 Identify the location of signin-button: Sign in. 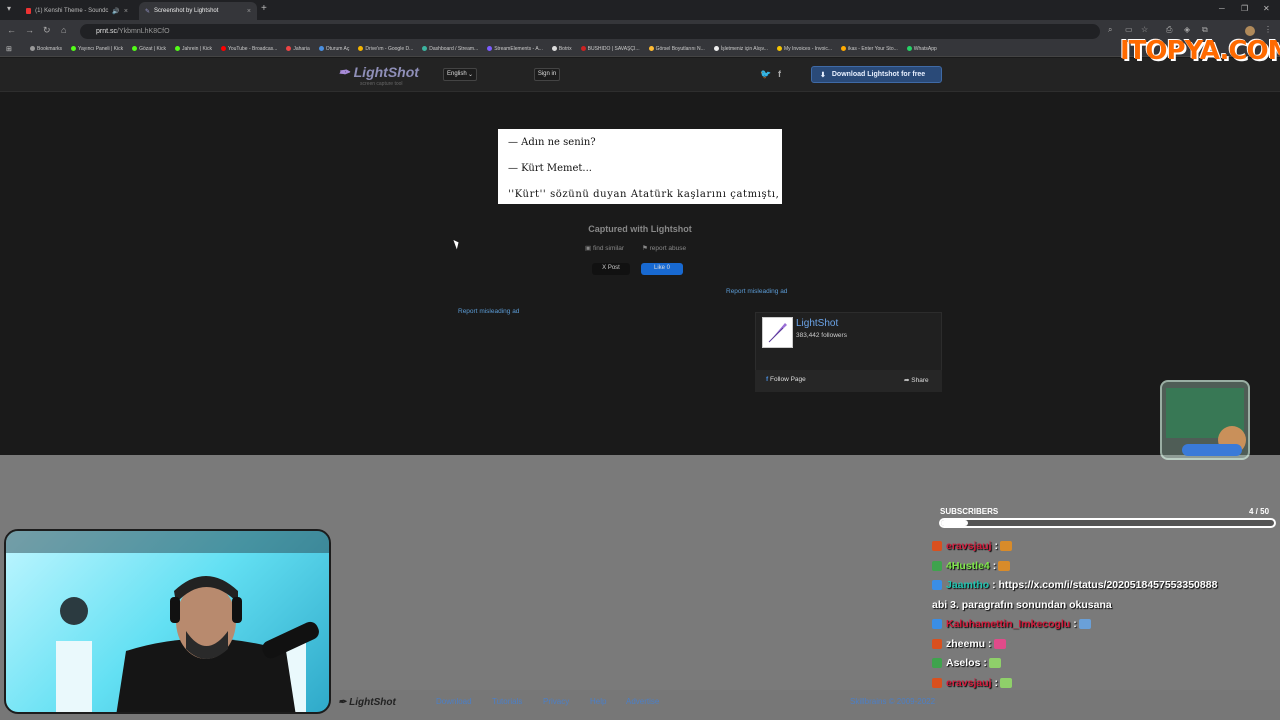
(547, 74).